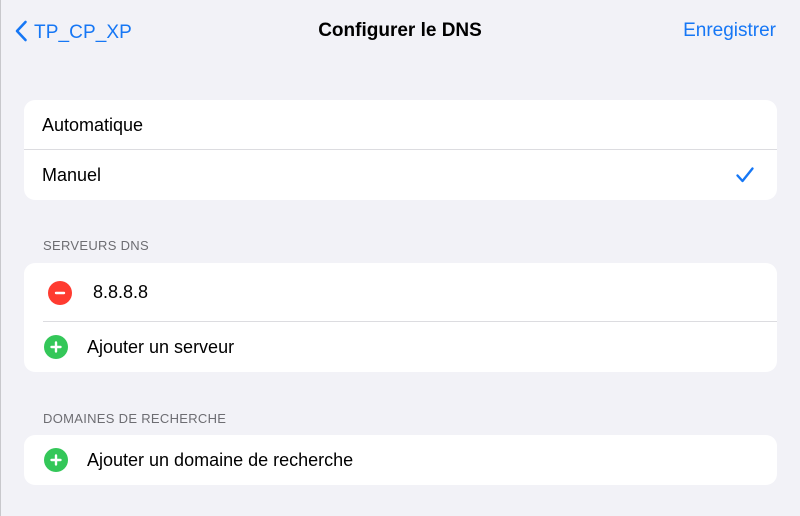 This screenshot has height=516, width=800. Describe the element at coordinates (60, 292) in the screenshot. I see `remove-circle-icon` at that location.